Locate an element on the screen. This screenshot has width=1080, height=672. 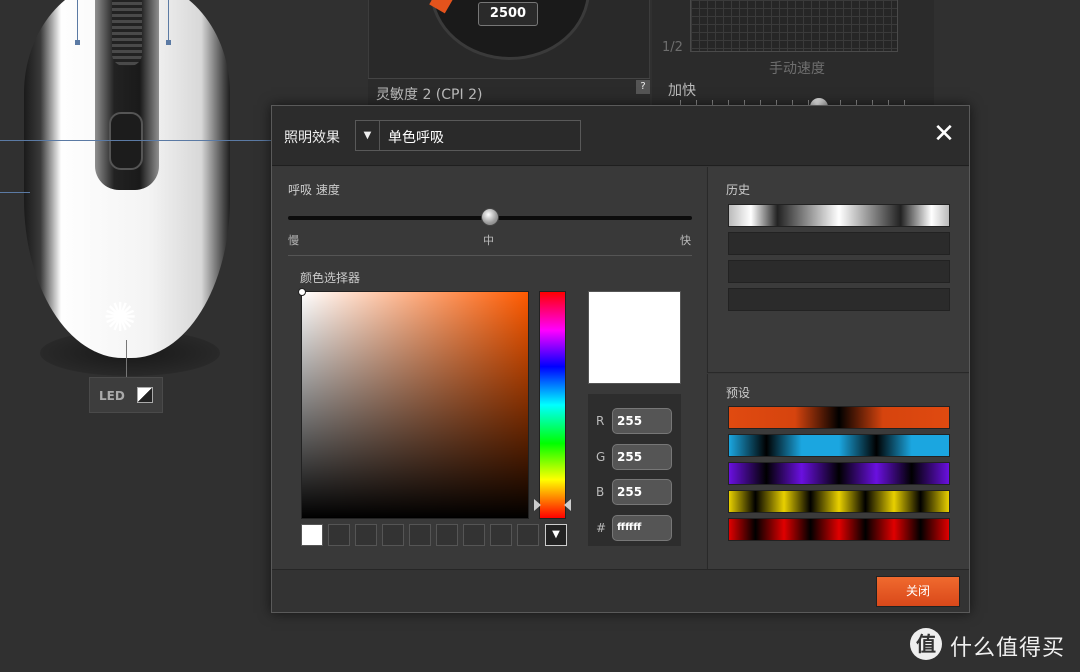
lighting-effect-value: 单色呼吸 is located at coordinates (416, 138).